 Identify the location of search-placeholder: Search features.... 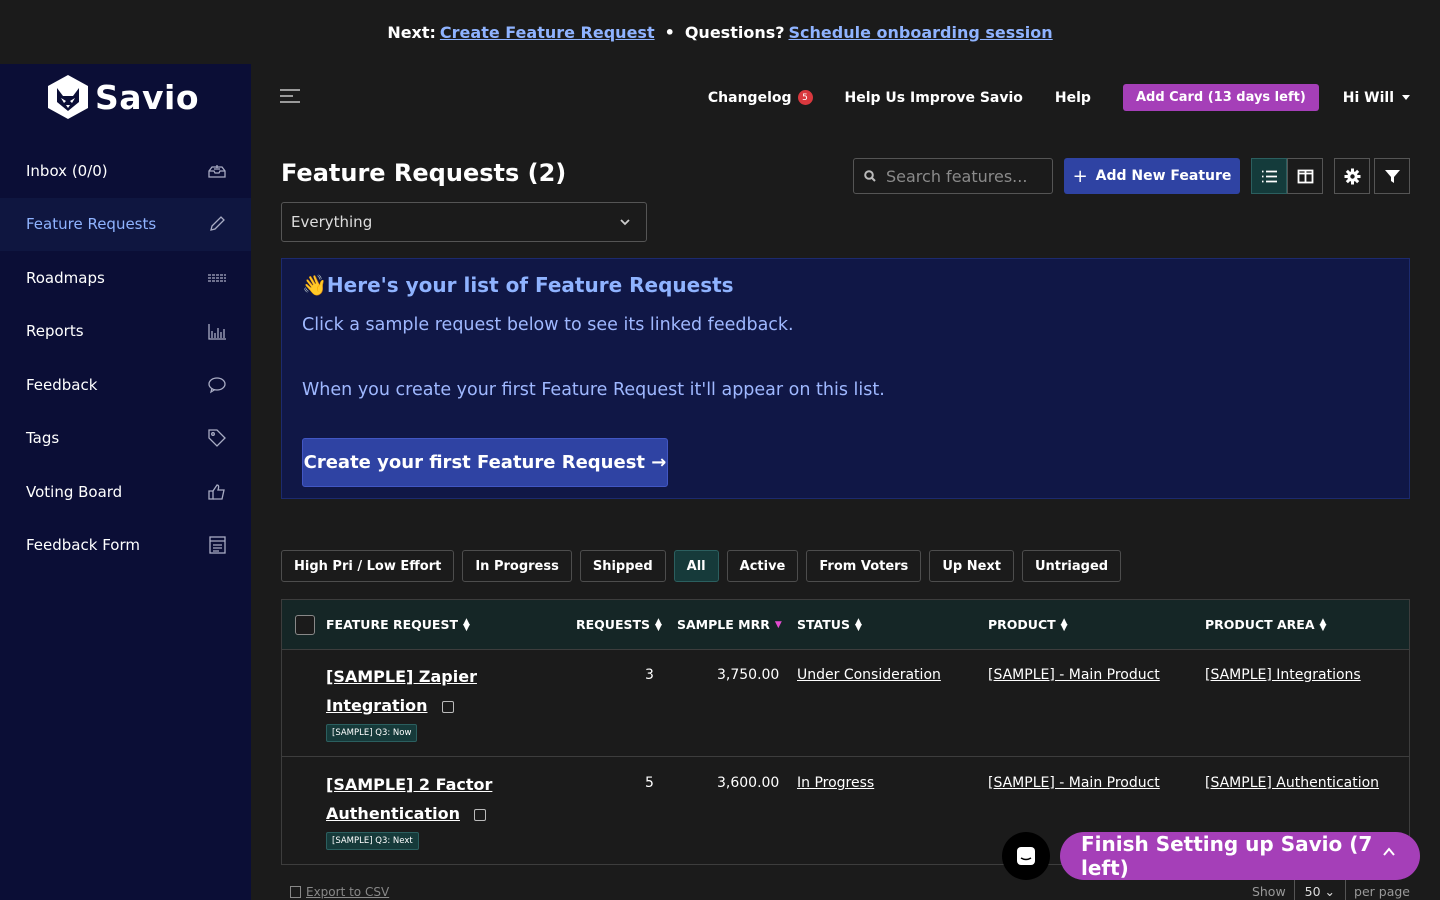
(957, 176).